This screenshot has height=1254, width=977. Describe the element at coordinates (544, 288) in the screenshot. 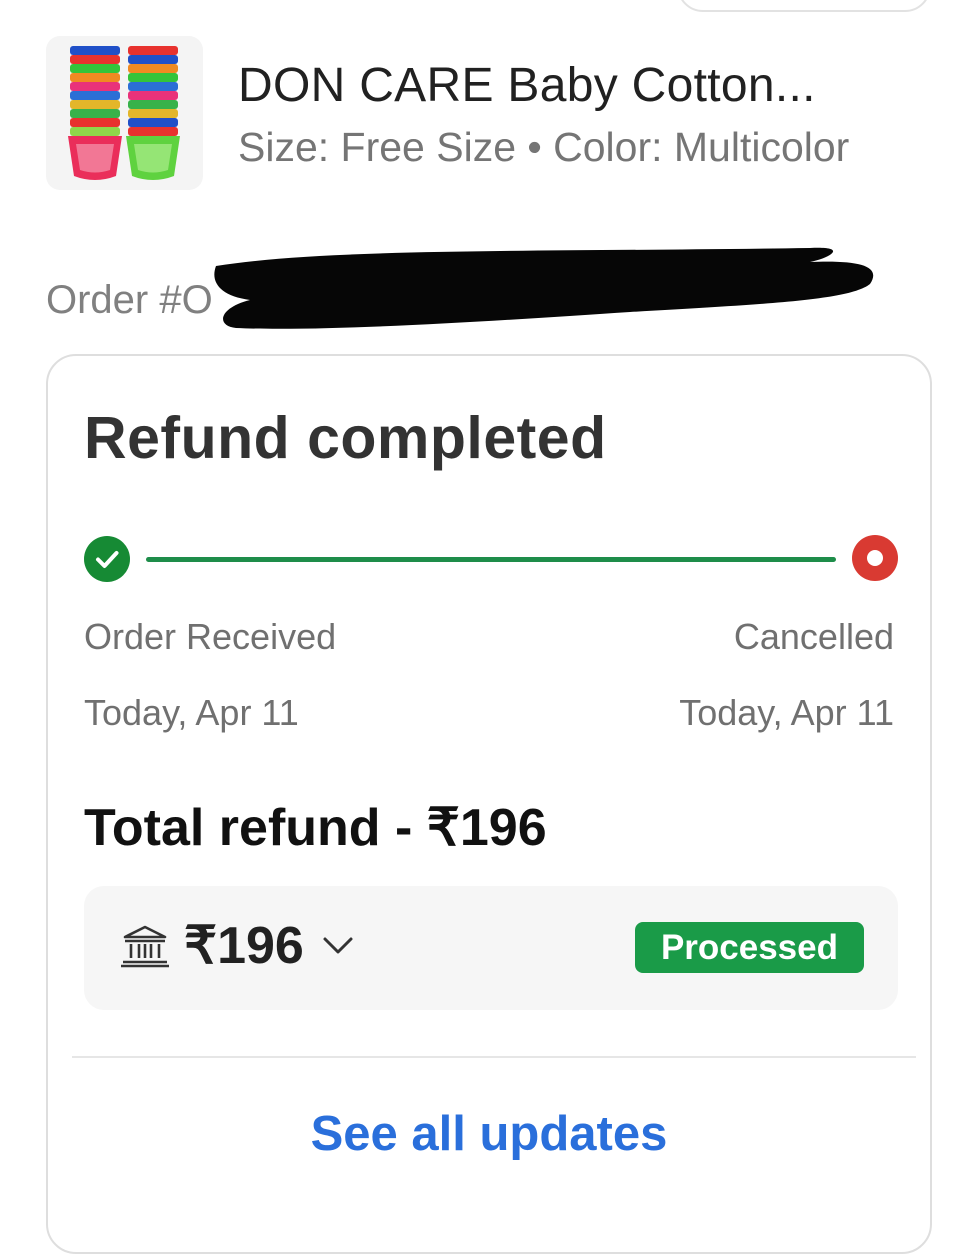

I see `redaction-mark` at that location.